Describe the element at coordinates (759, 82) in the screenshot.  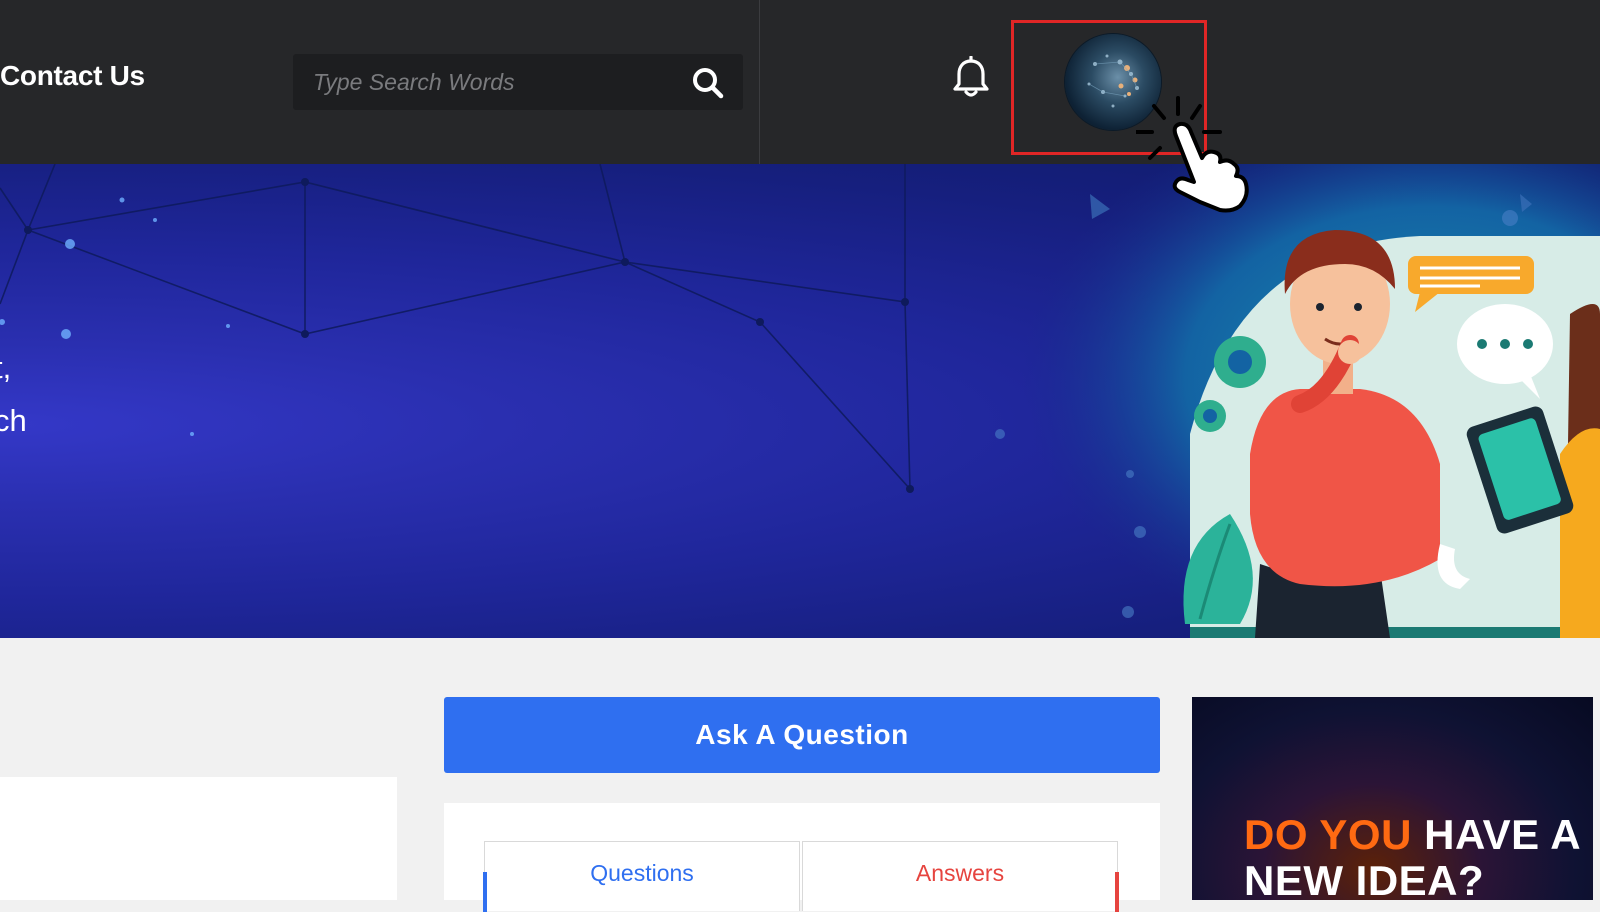
I see `header-divider` at that location.